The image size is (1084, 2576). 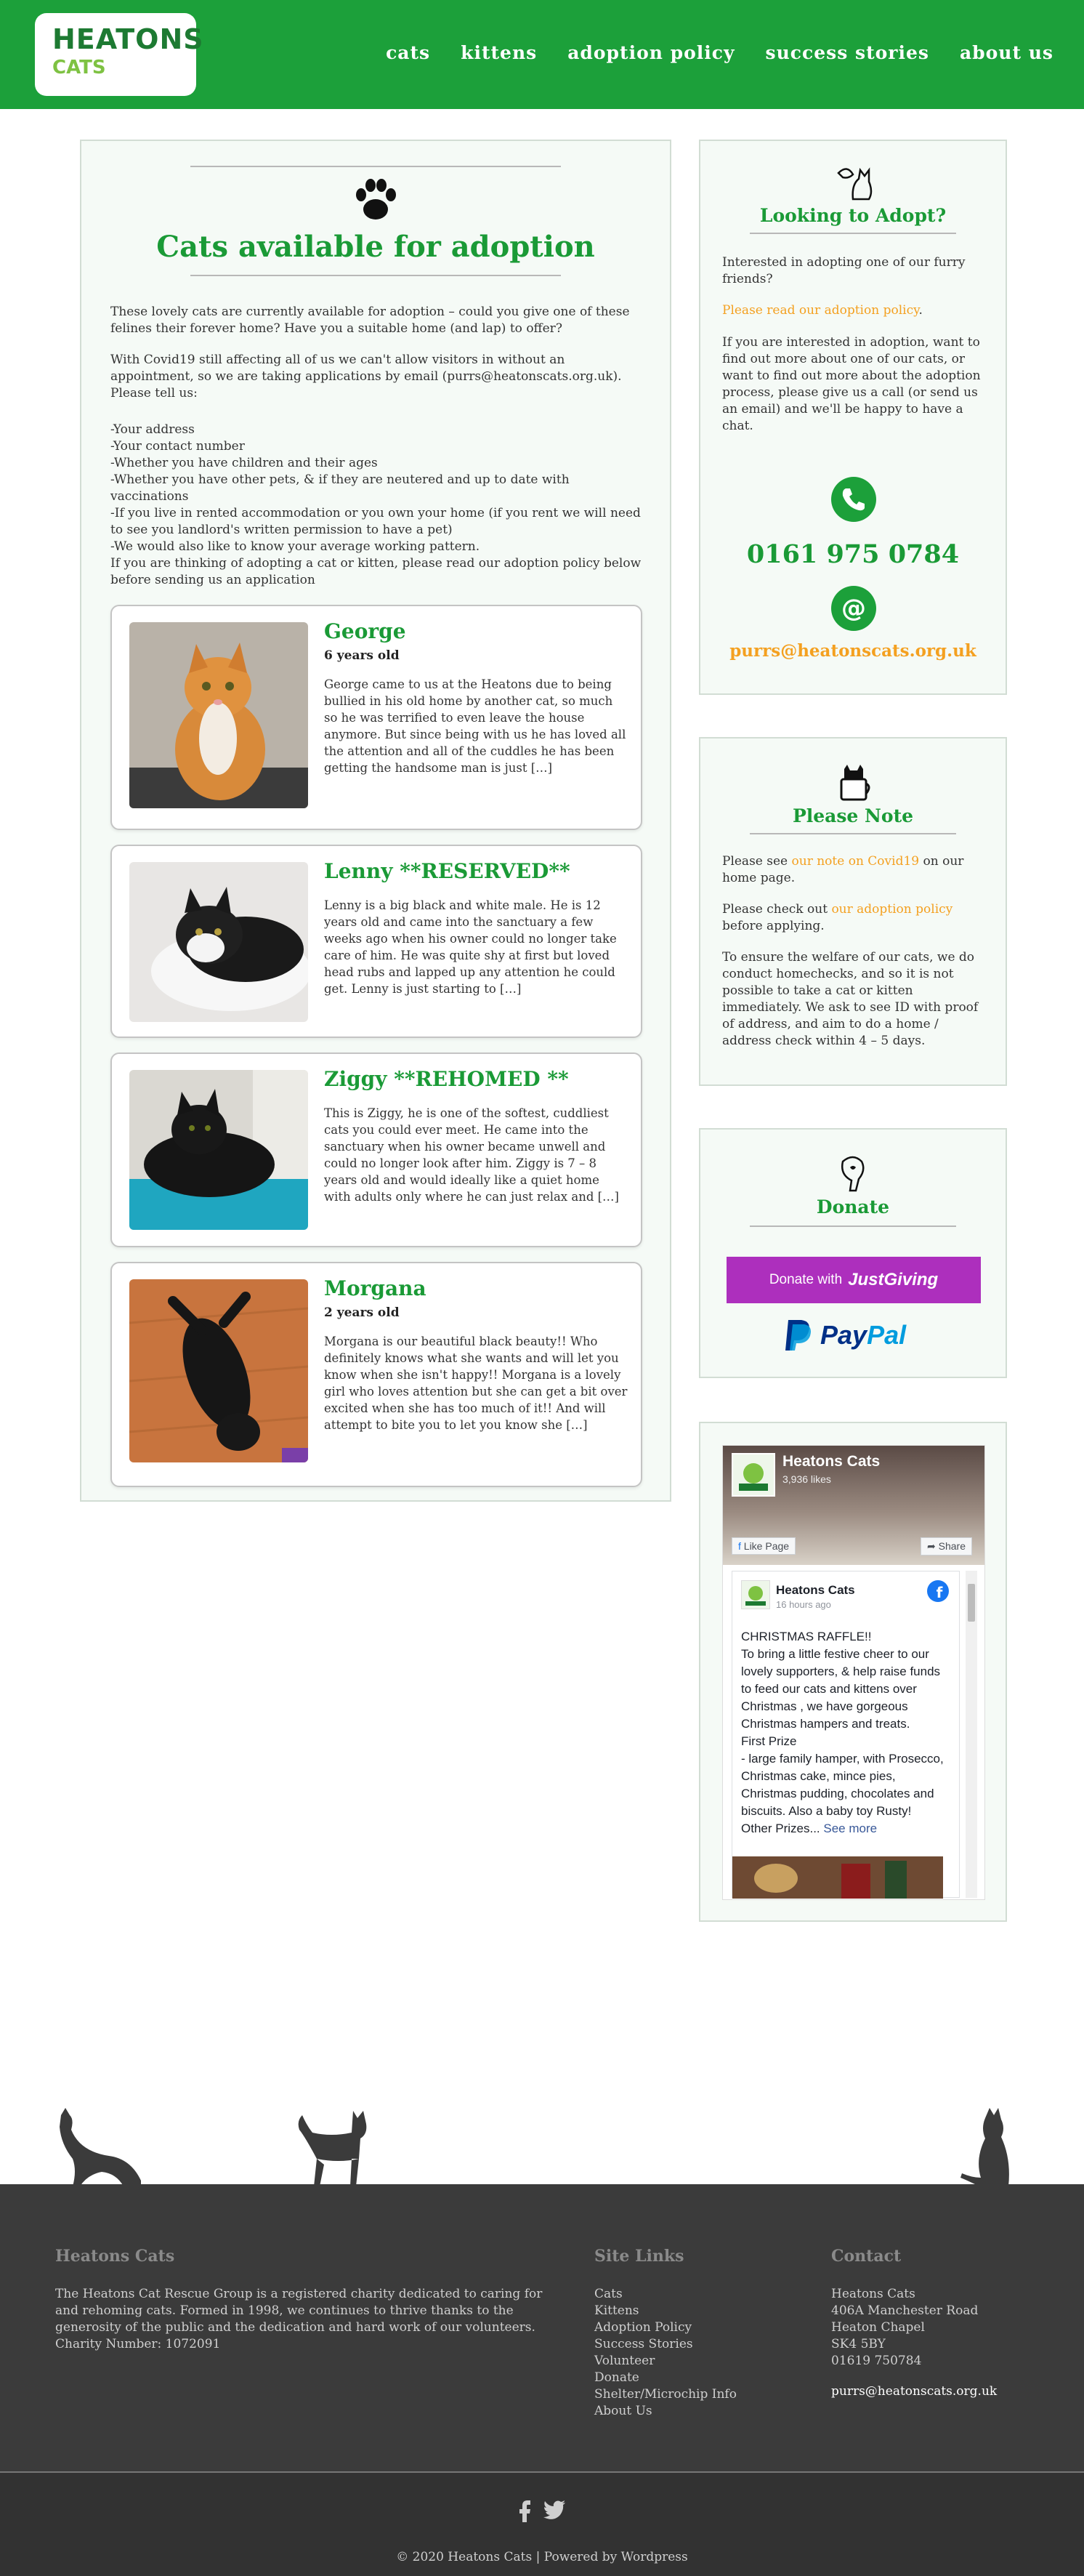 What do you see at coordinates (850, 1828) in the screenshot?
I see `see-more-link: See more` at bounding box center [850, 1828].